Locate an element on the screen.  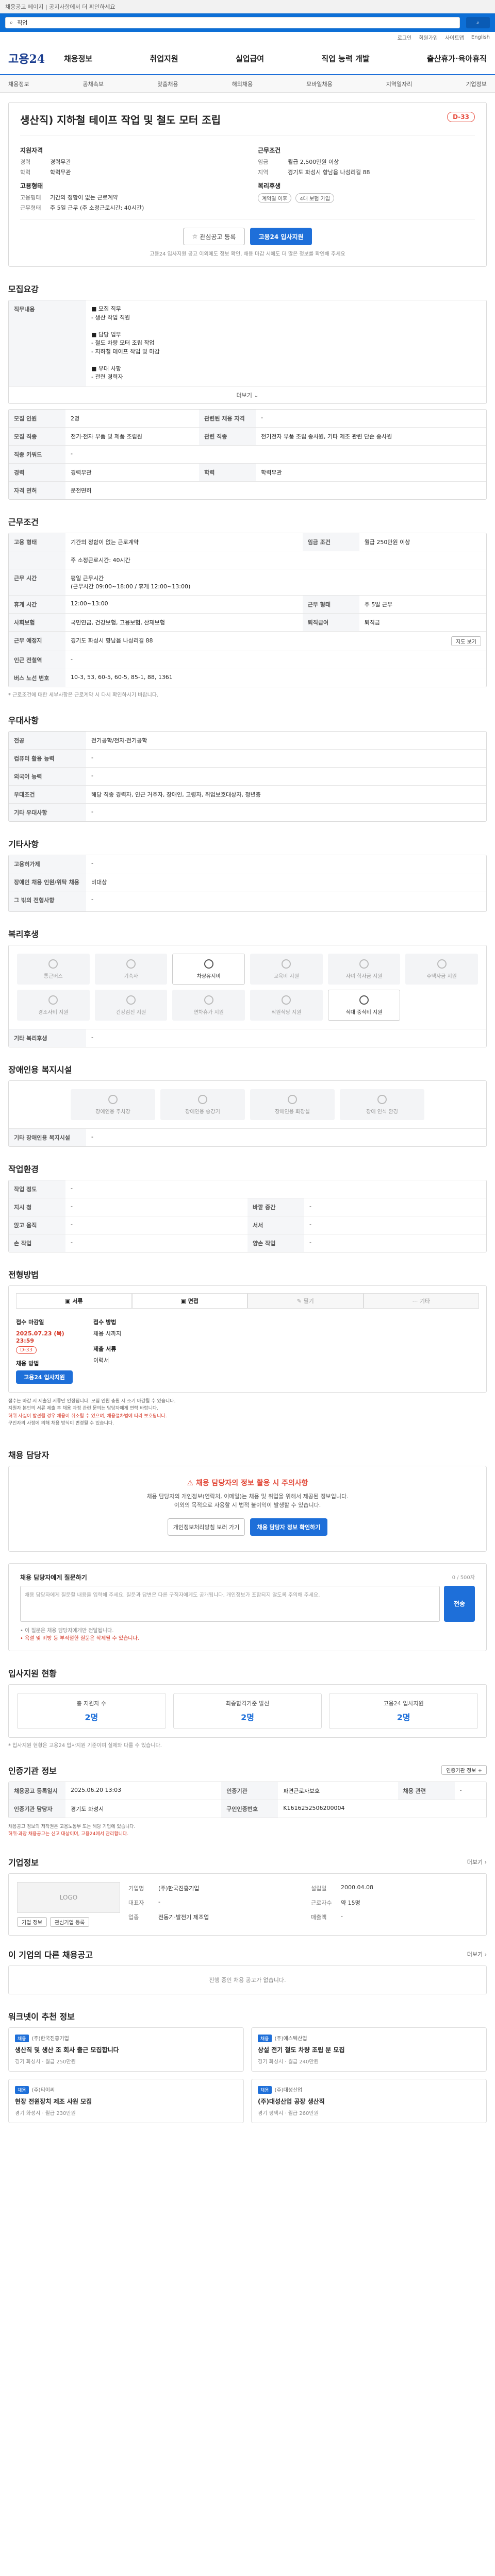
local-nav: 채용정보 공채속보 맞춤채용 해외채용 모바일채용 지역일자리 기업정보 is located at coordinates (247, 84).